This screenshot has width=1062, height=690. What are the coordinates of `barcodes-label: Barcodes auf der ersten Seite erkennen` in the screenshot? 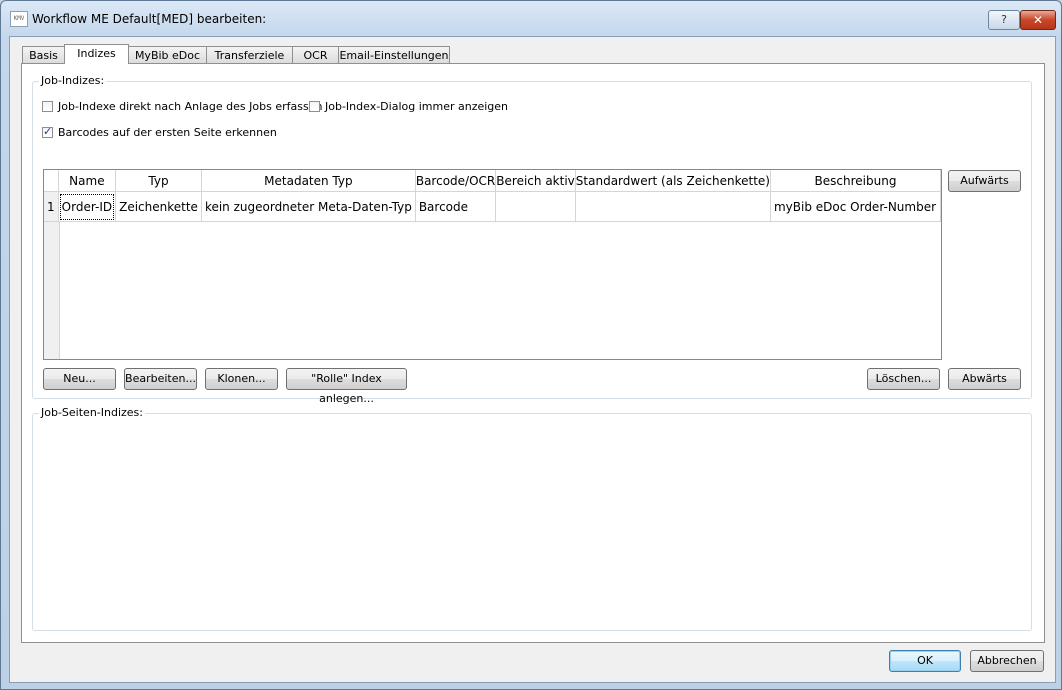 It's located at (167, 132).